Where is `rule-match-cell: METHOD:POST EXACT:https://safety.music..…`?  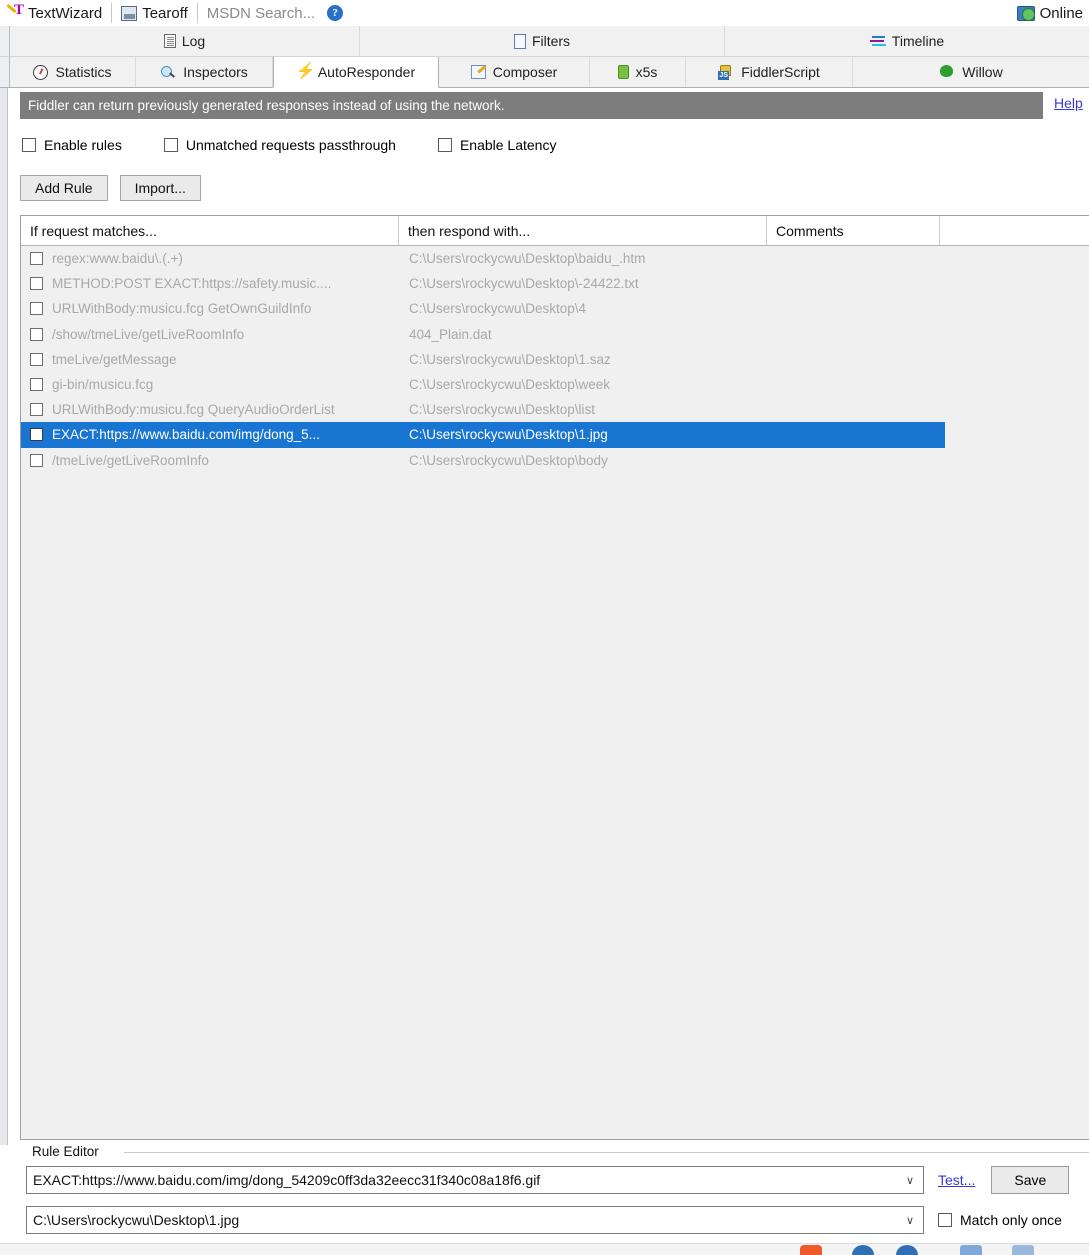
rule-match-cell: METHOD:POST EXACT:https://safety.music..… is located at coordinates (192, 284).